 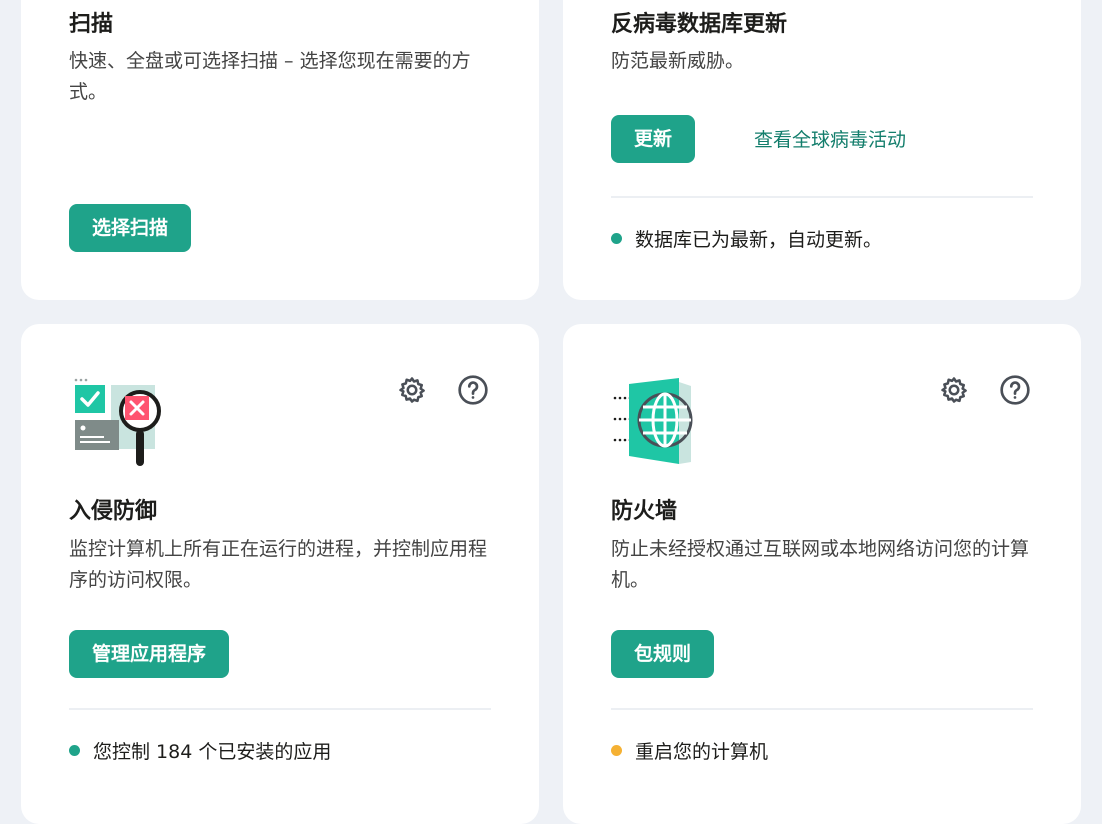 What do you see at coordinates (212, 752) in the screenshot?
I see `intrusion-status-text: 您控制 184 个已安装的应用` at bounding box center [212, 752].